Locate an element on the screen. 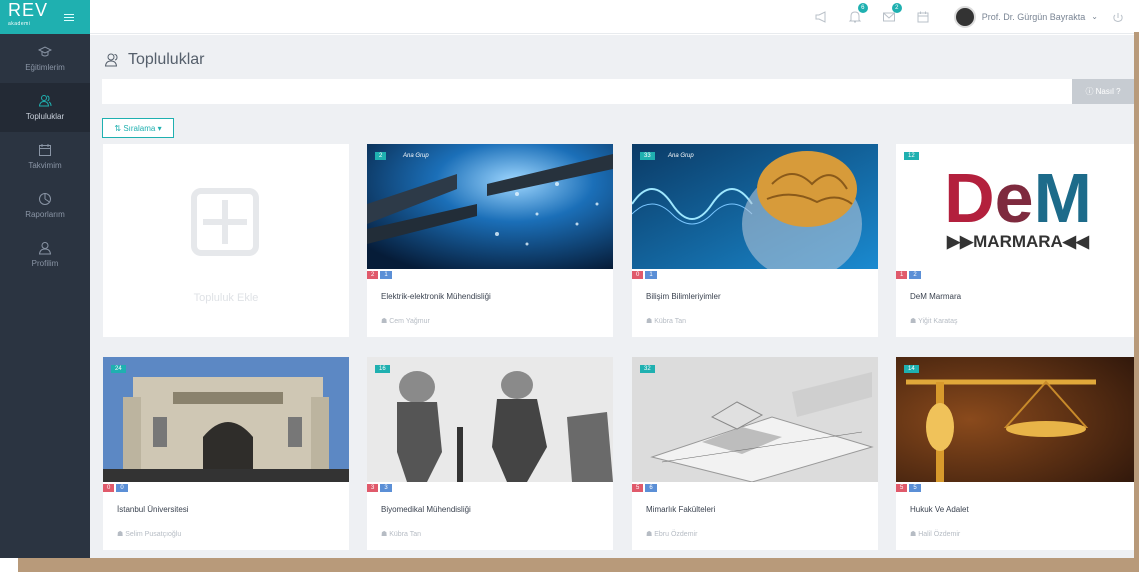 This screenshot has width=1139, height=572. community-title: Biyomedikal Mühendisliği is located at coordinates (426, 509).